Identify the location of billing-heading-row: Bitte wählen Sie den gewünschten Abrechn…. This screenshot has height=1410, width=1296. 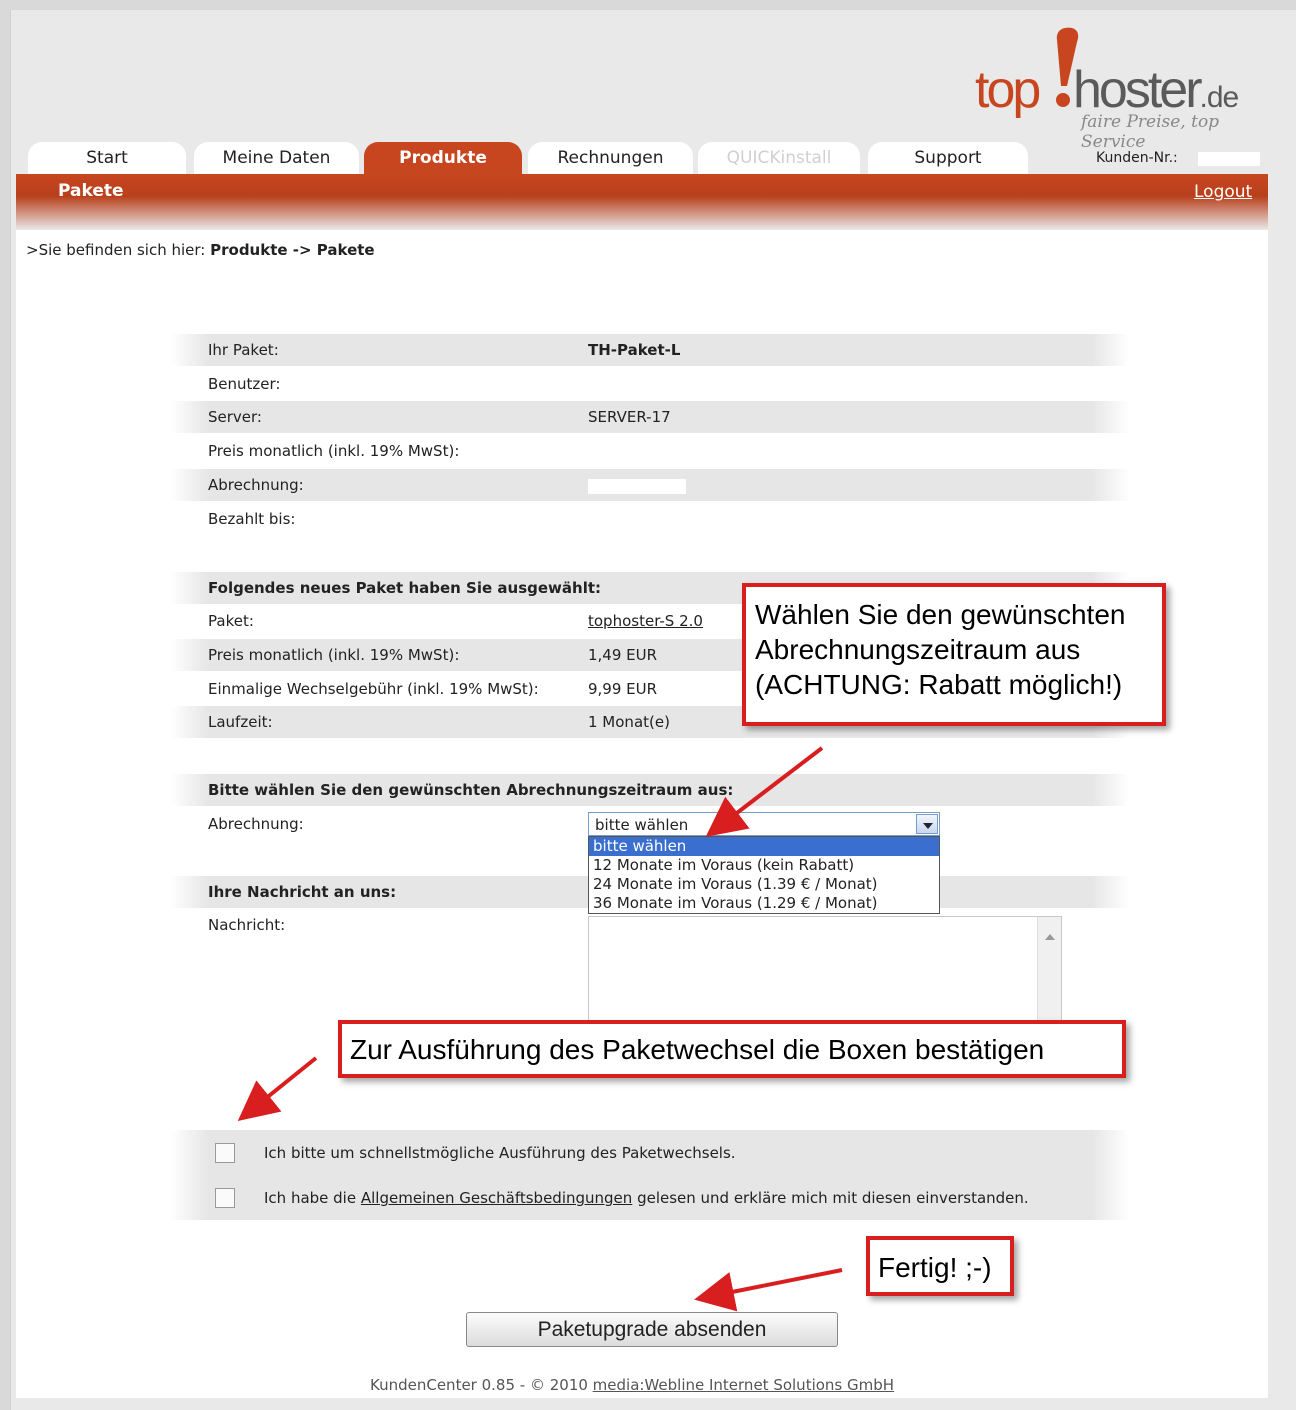
(650, 790).